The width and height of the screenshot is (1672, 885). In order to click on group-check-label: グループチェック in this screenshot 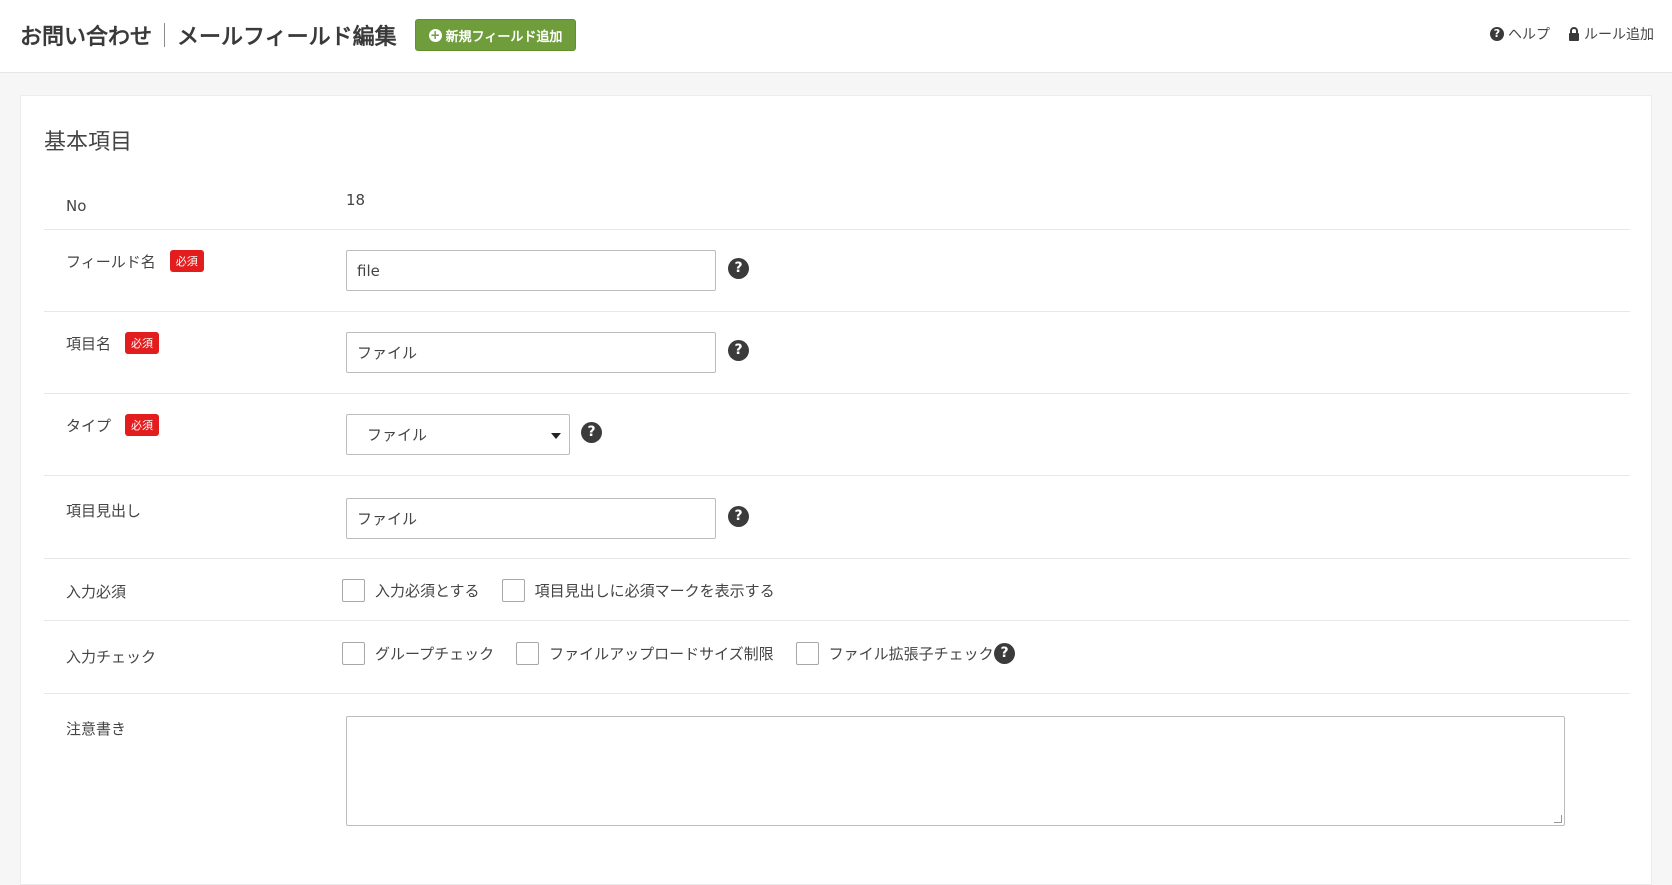, I will do `click(435, 654)`.